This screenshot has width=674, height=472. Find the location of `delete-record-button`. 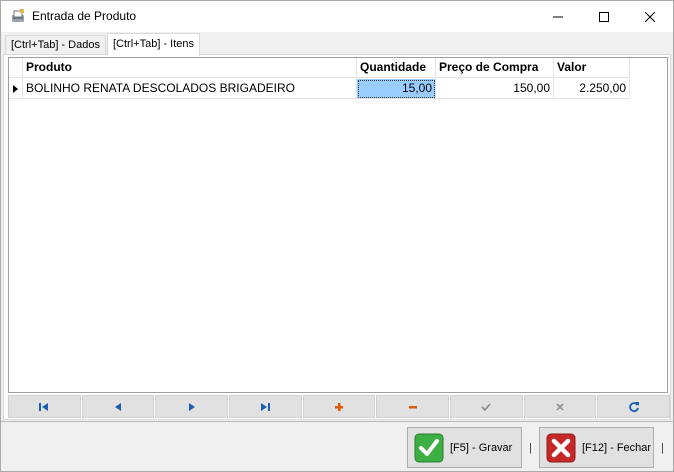

delete-record-button is located at coordinates (413, 406).